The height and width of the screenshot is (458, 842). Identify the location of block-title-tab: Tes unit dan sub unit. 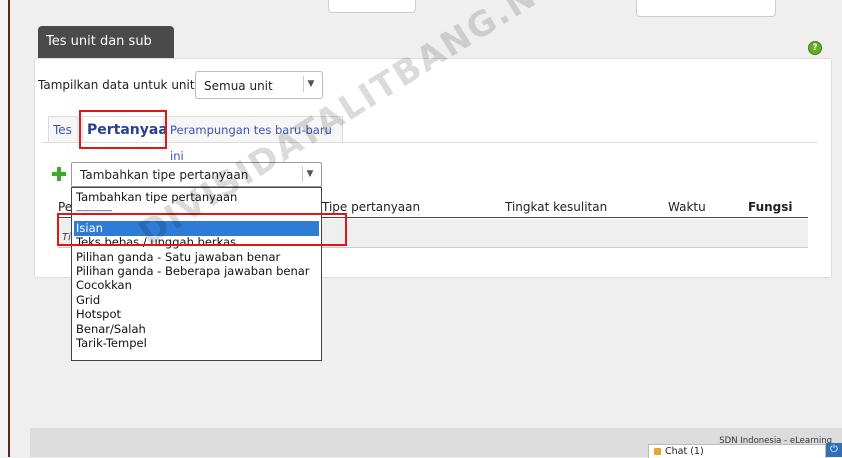
(106, 53).